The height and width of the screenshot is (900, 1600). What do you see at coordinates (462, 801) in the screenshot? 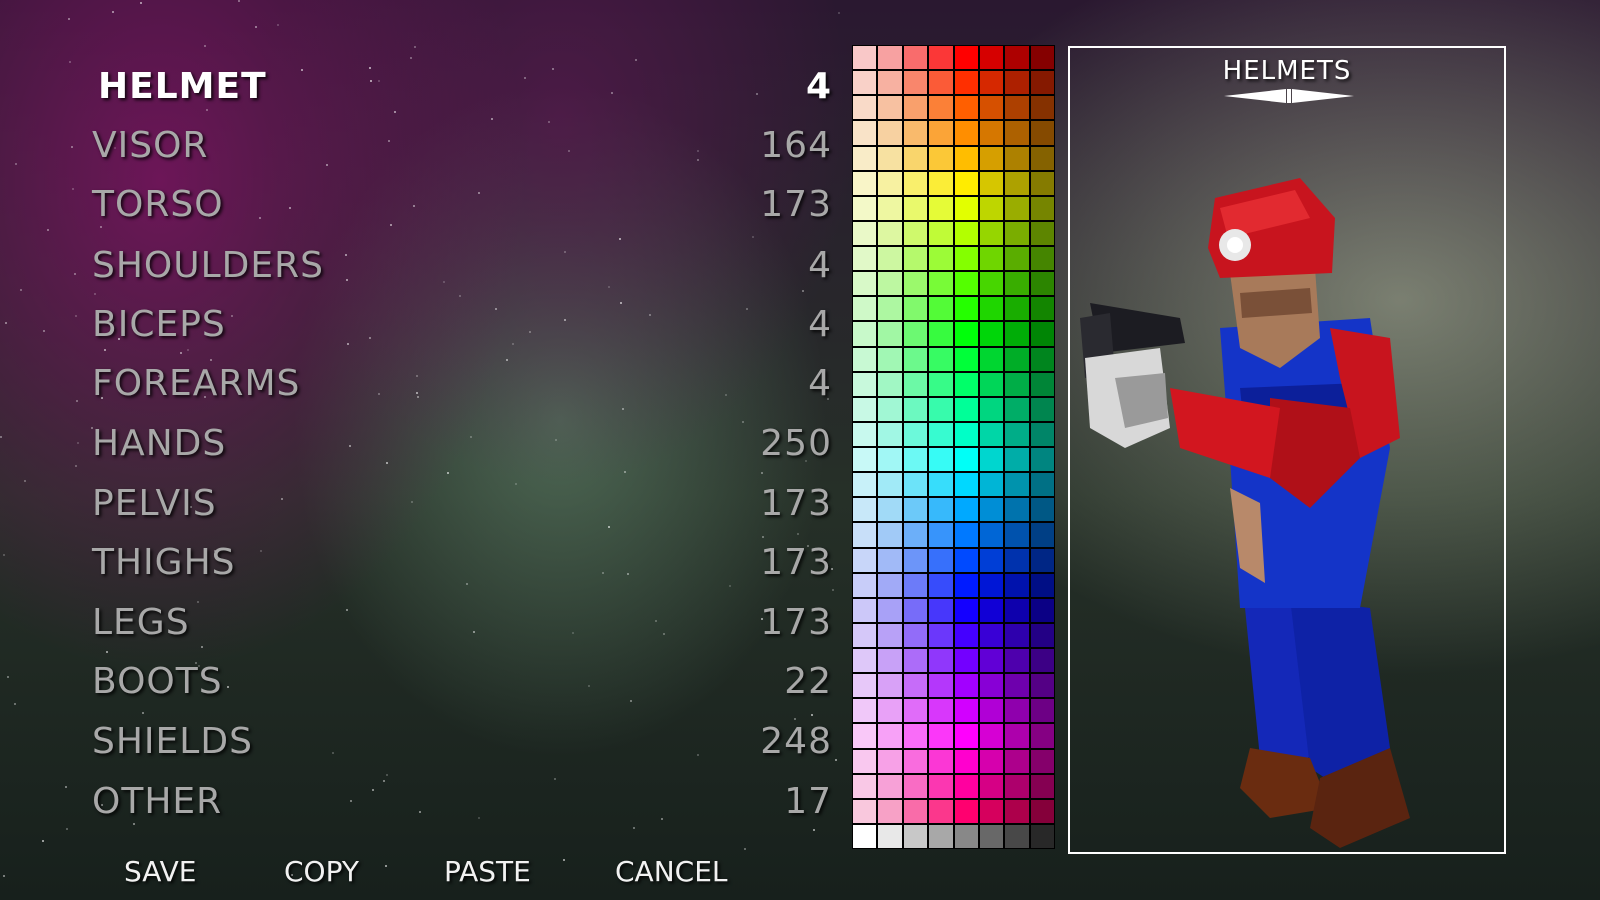
I see `part-row-other: OTHER 17` at bounding box center [462, 801].